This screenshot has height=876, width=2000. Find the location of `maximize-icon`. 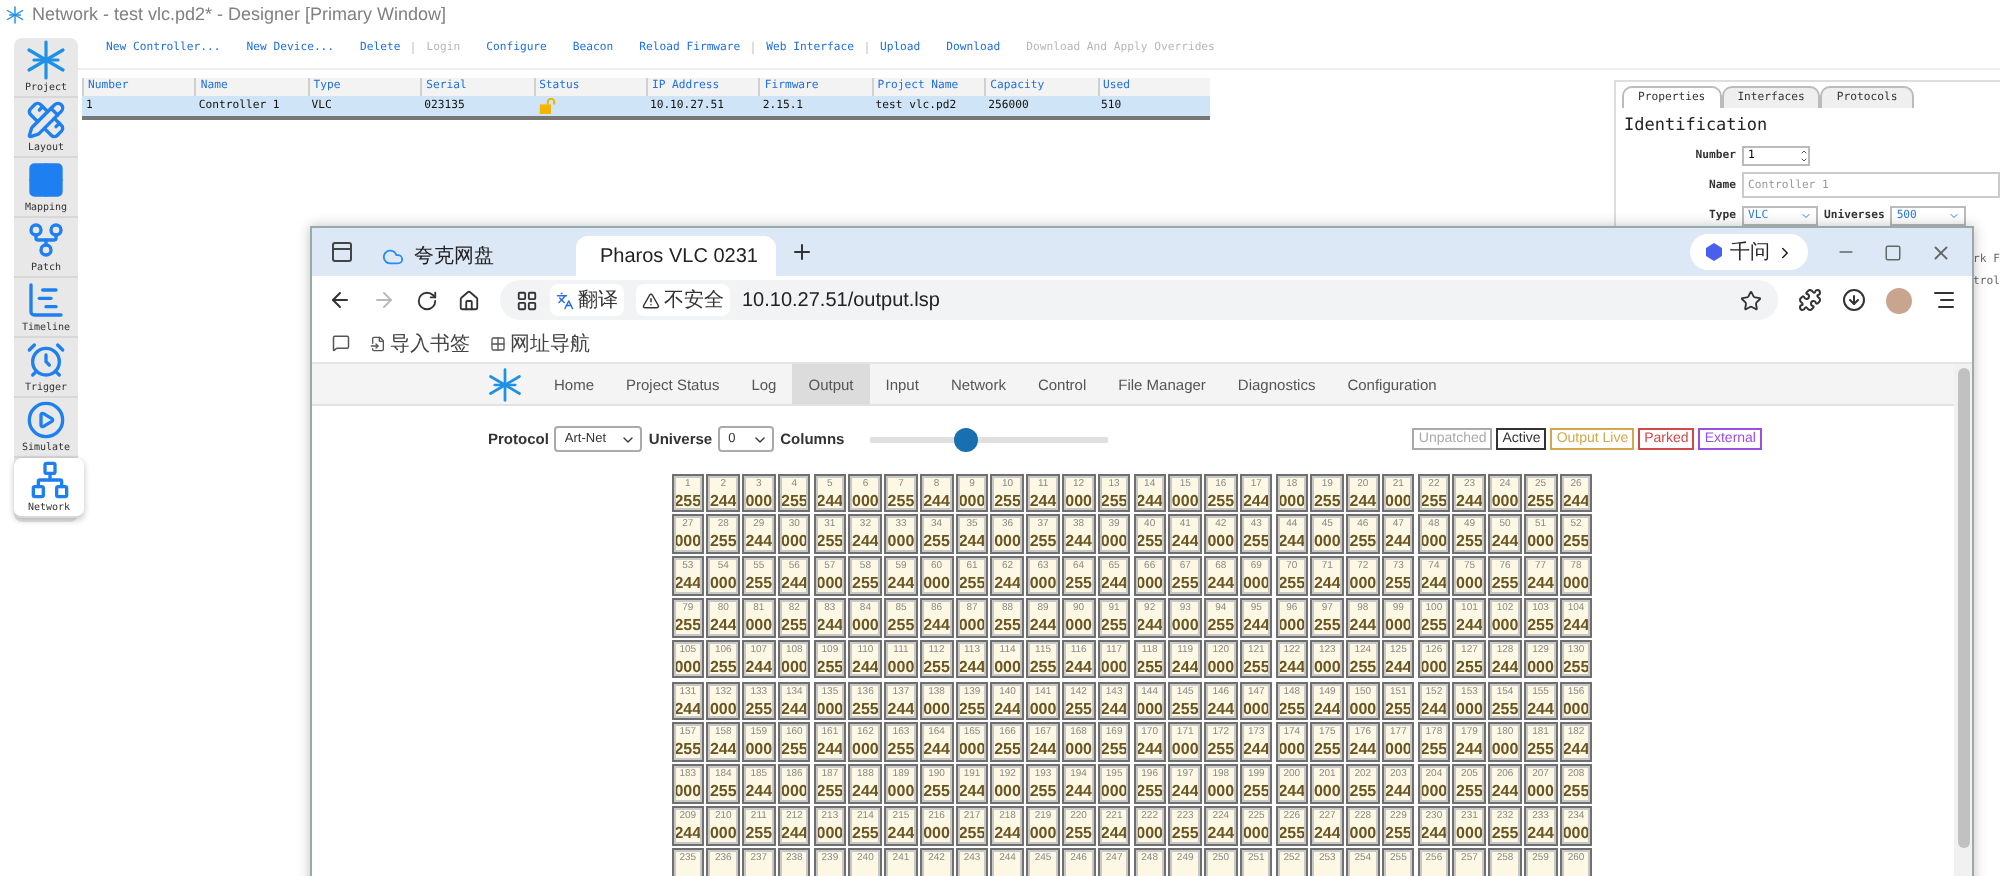

maximize-icon is located at coordinates (1893, 252).